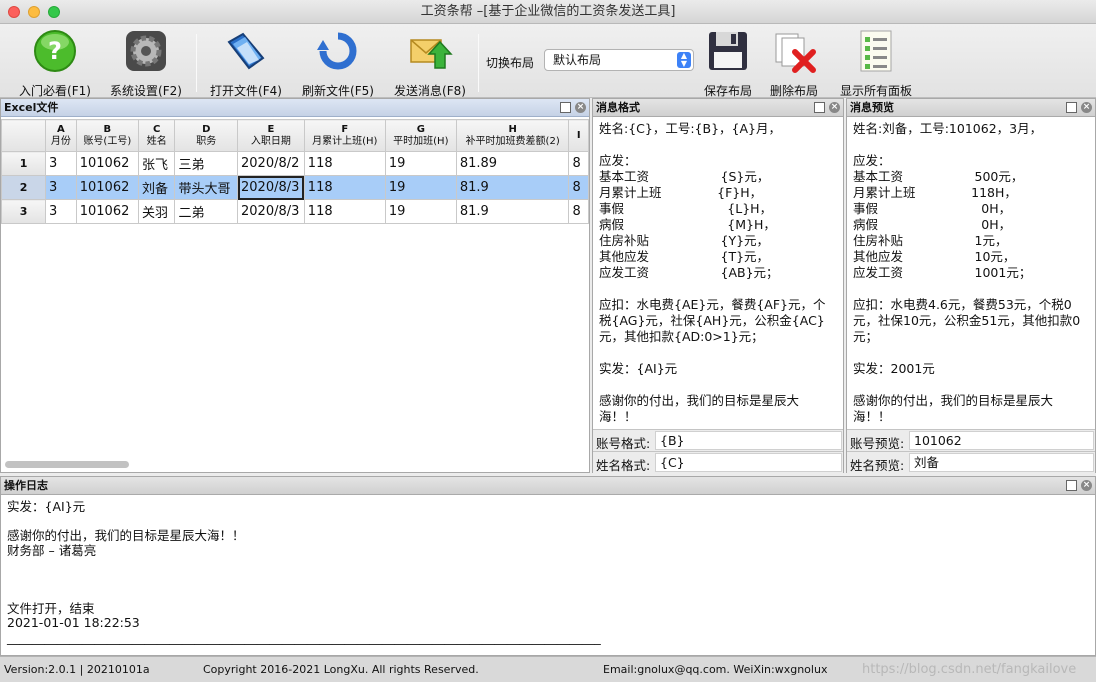  Describe the element at coordinates (512, 135) in the screenshot. I see `column-header: H 补平时加班费差额(2)` at that location.